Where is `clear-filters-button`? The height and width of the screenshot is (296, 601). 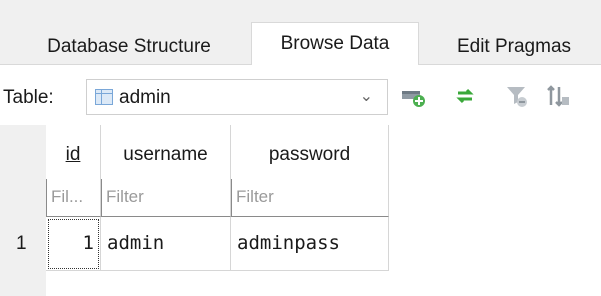 clear-filters-button is located at coordinates (517, 96).